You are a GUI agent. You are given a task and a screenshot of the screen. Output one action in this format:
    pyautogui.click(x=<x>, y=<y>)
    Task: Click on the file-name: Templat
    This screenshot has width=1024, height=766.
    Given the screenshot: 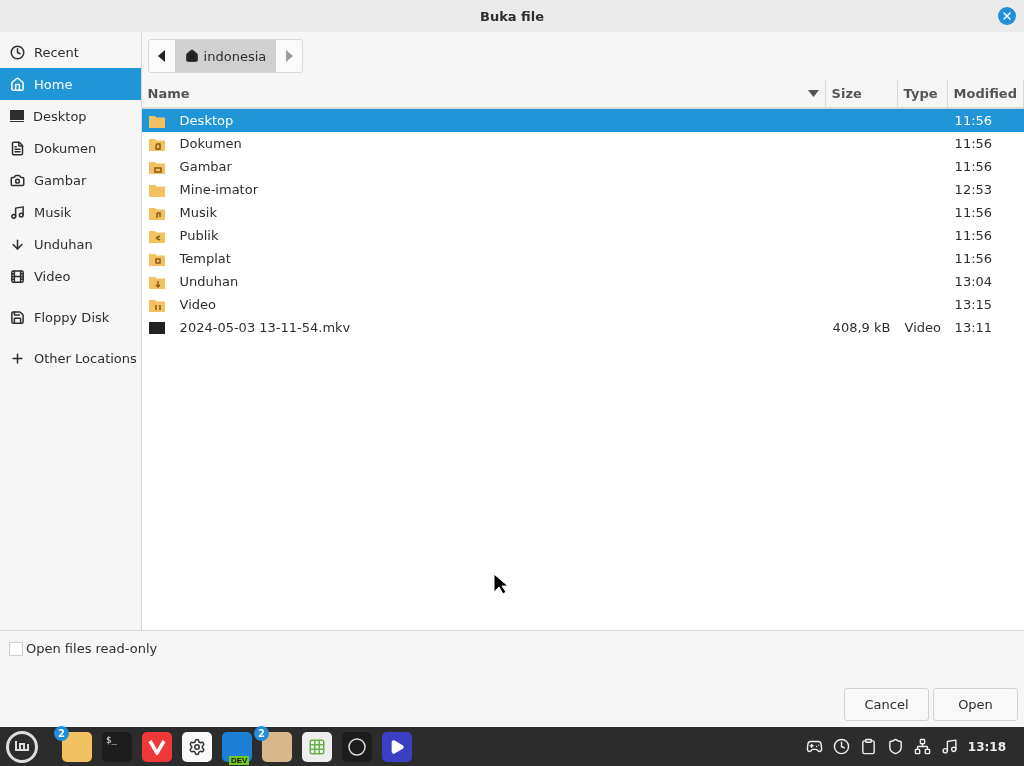 What is the action you would take?
    pyautogui.click(x=204, y=258)
    